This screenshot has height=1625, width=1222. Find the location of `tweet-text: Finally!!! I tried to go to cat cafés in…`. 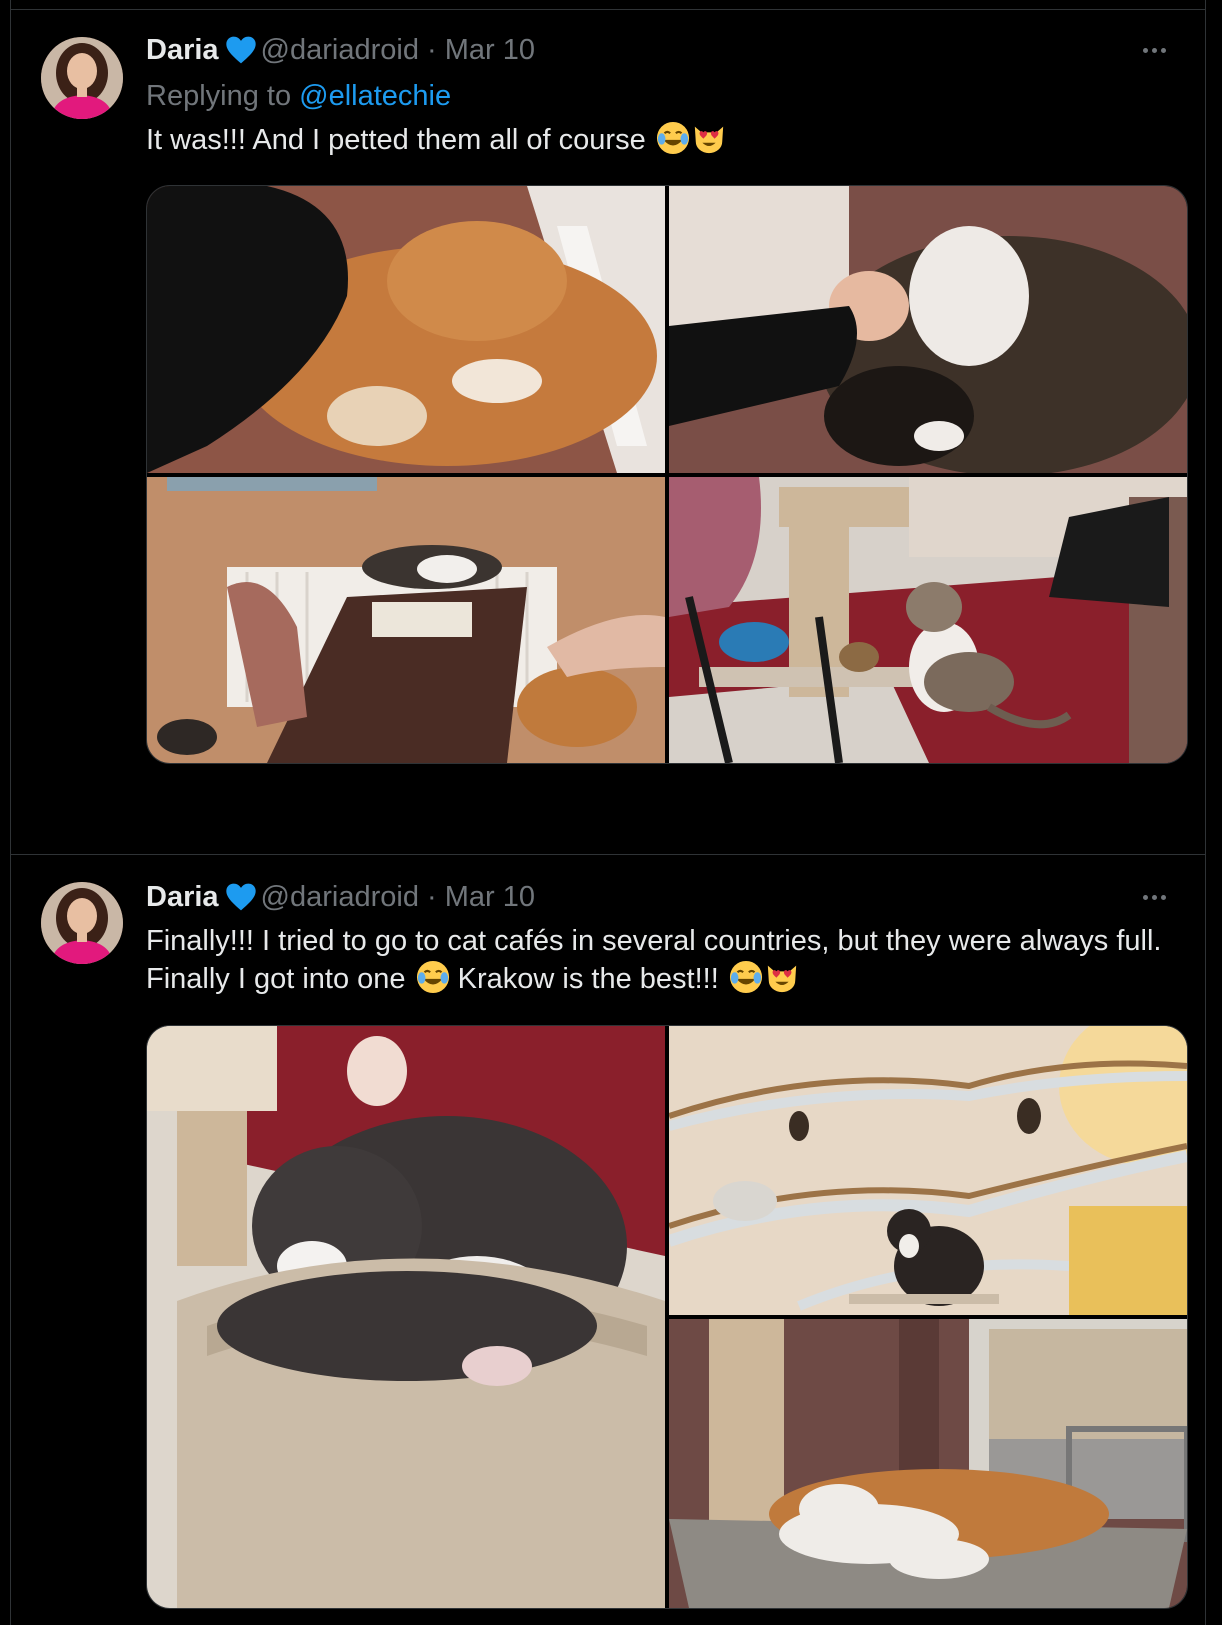

tweet-text: Finally!!! I tried to go to cat cafés in… is located at coordinates (666, 960).